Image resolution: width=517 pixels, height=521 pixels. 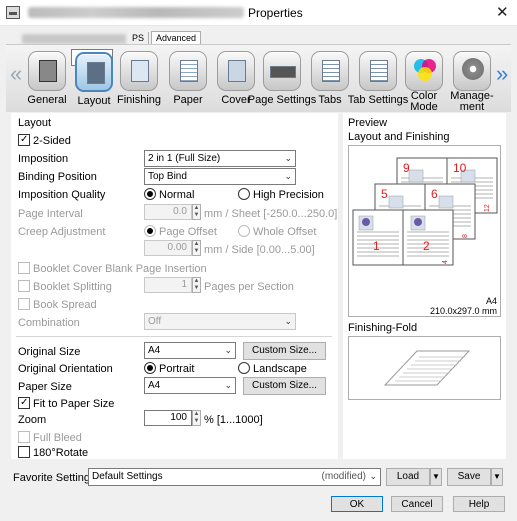 I want to click on layout-finishing-label: Layout and Finishing, so click(x=399, y=137).